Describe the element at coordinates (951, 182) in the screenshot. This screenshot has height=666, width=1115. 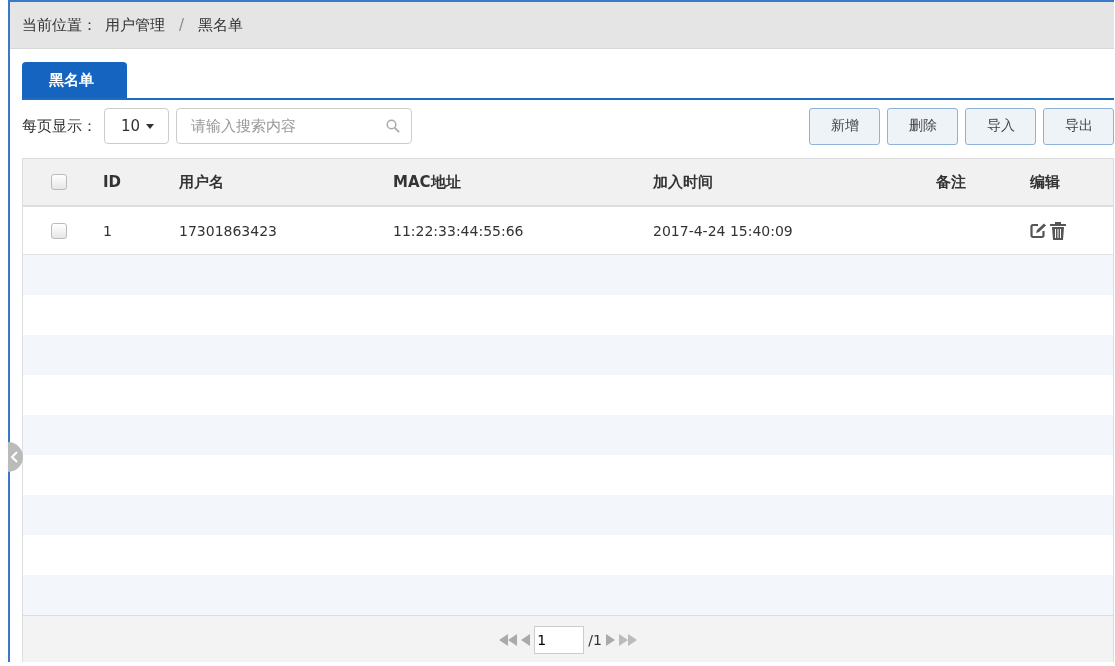
I see `column-header: 备注` at that location.